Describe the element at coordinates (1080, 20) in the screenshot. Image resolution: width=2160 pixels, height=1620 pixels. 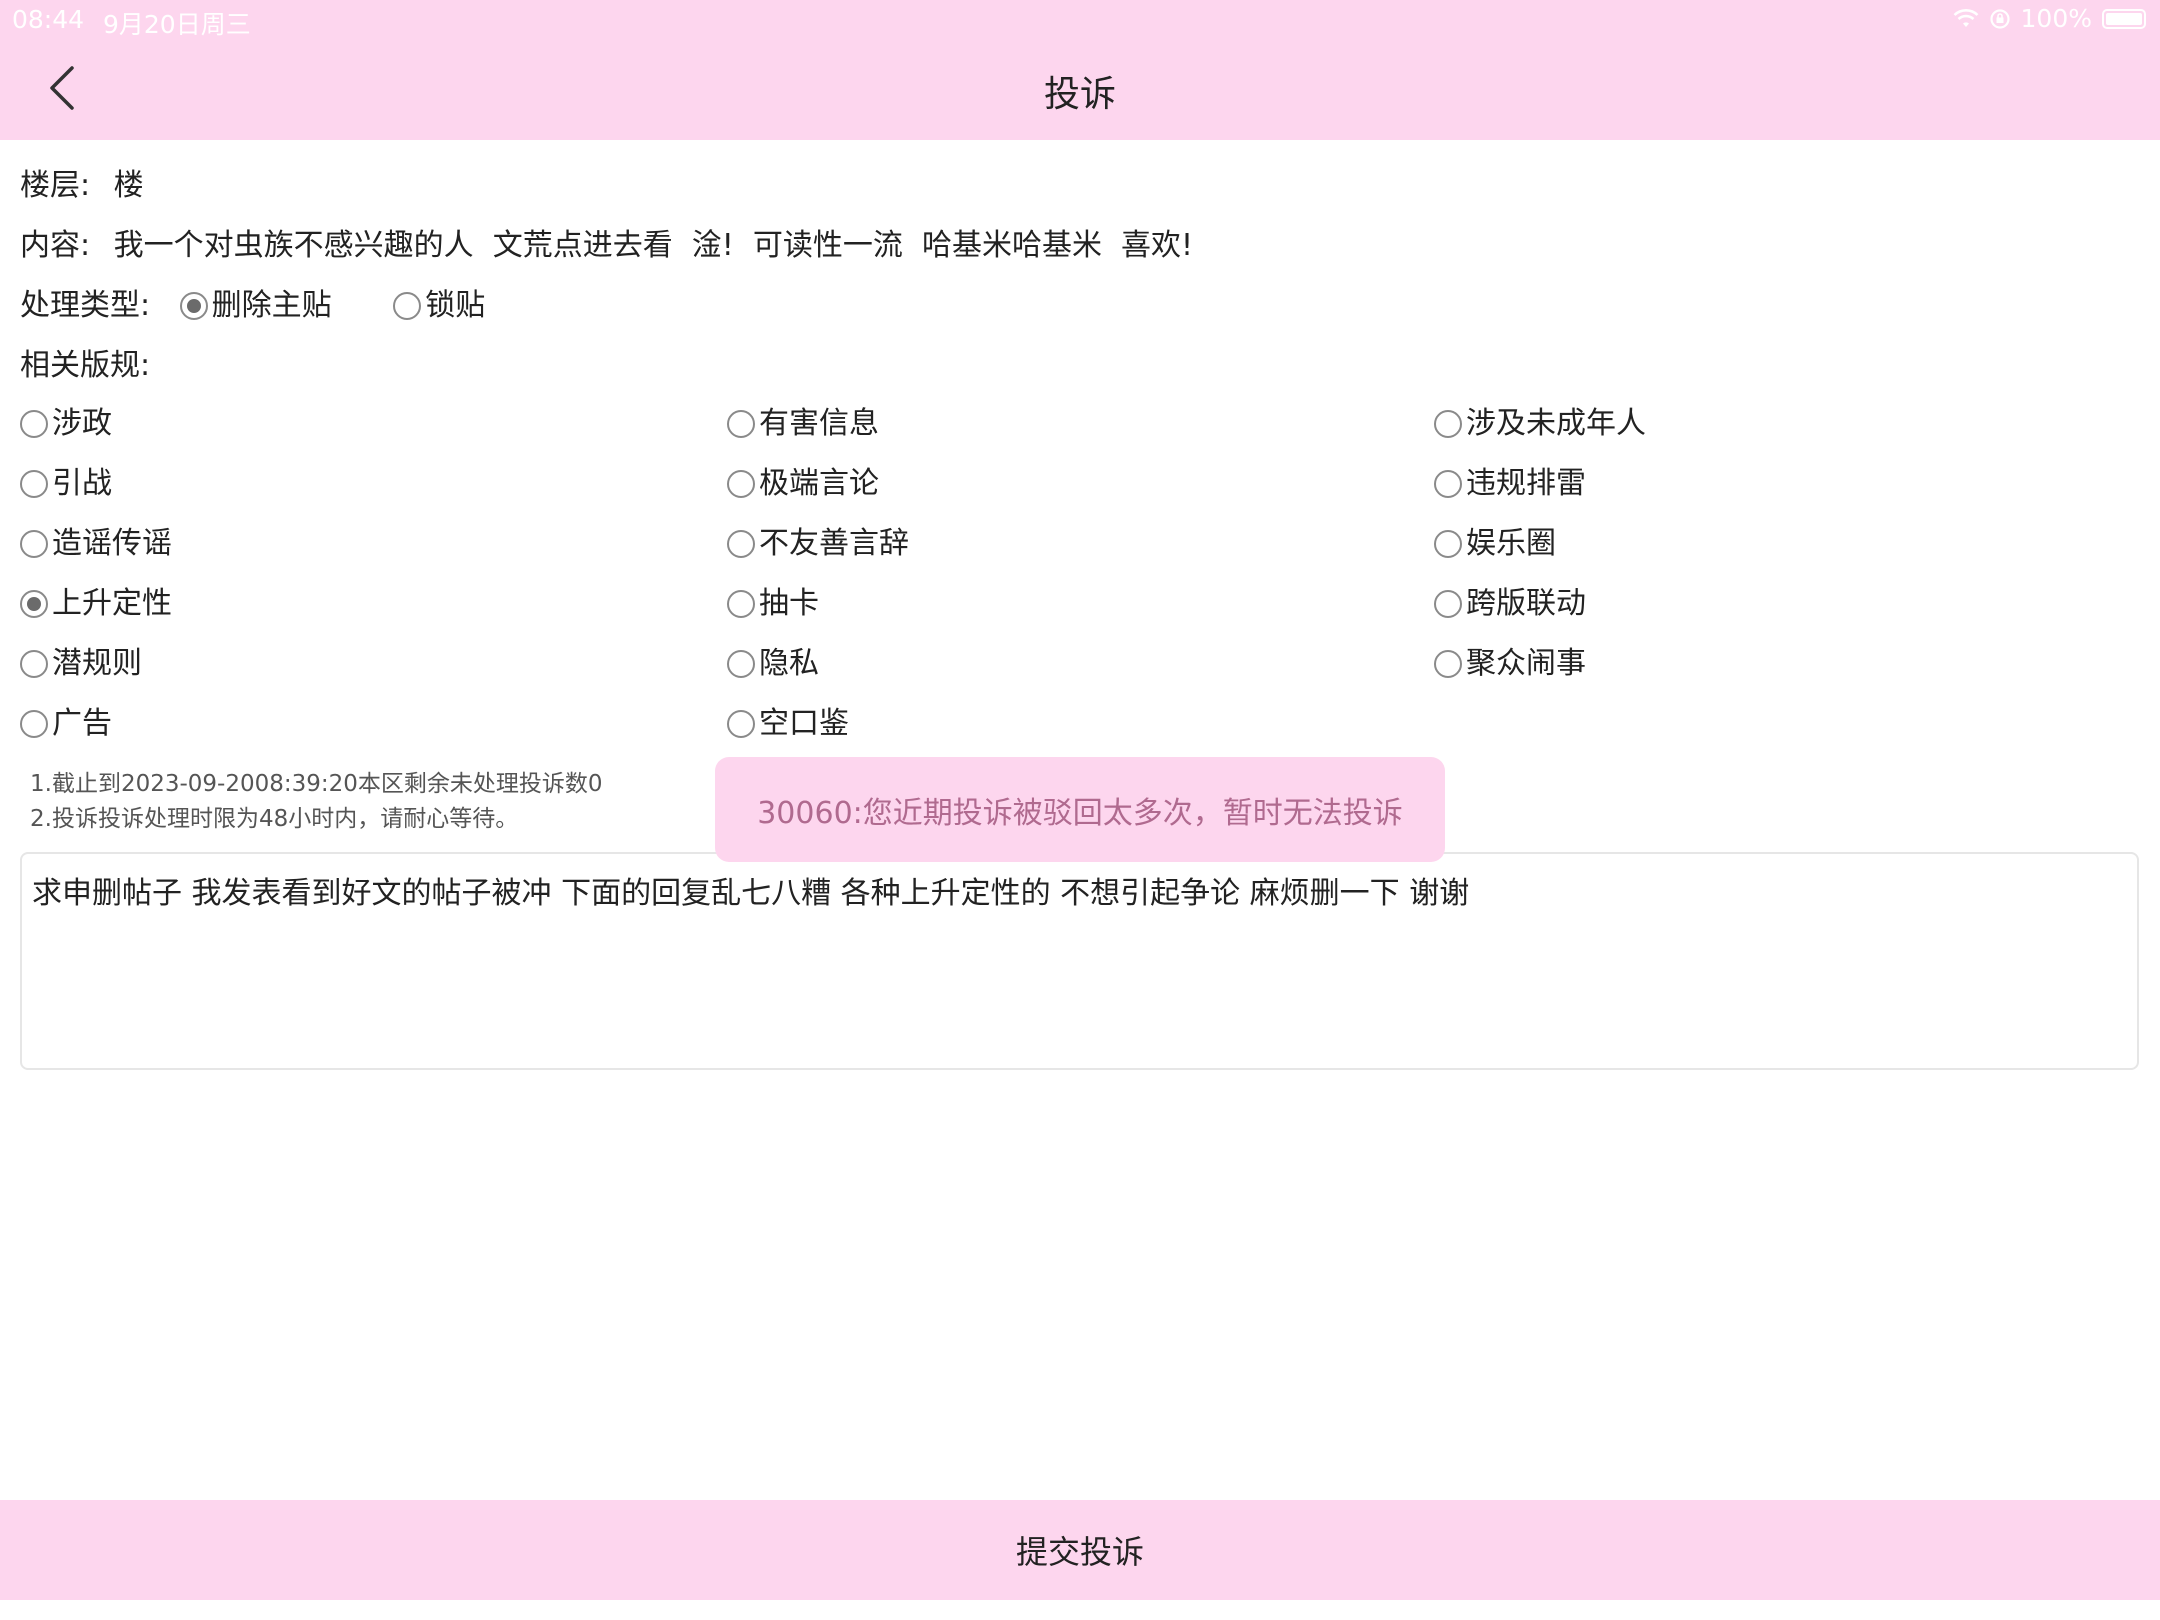
I see `status-bar: 08:44 9月20日周三 100%` at that location.